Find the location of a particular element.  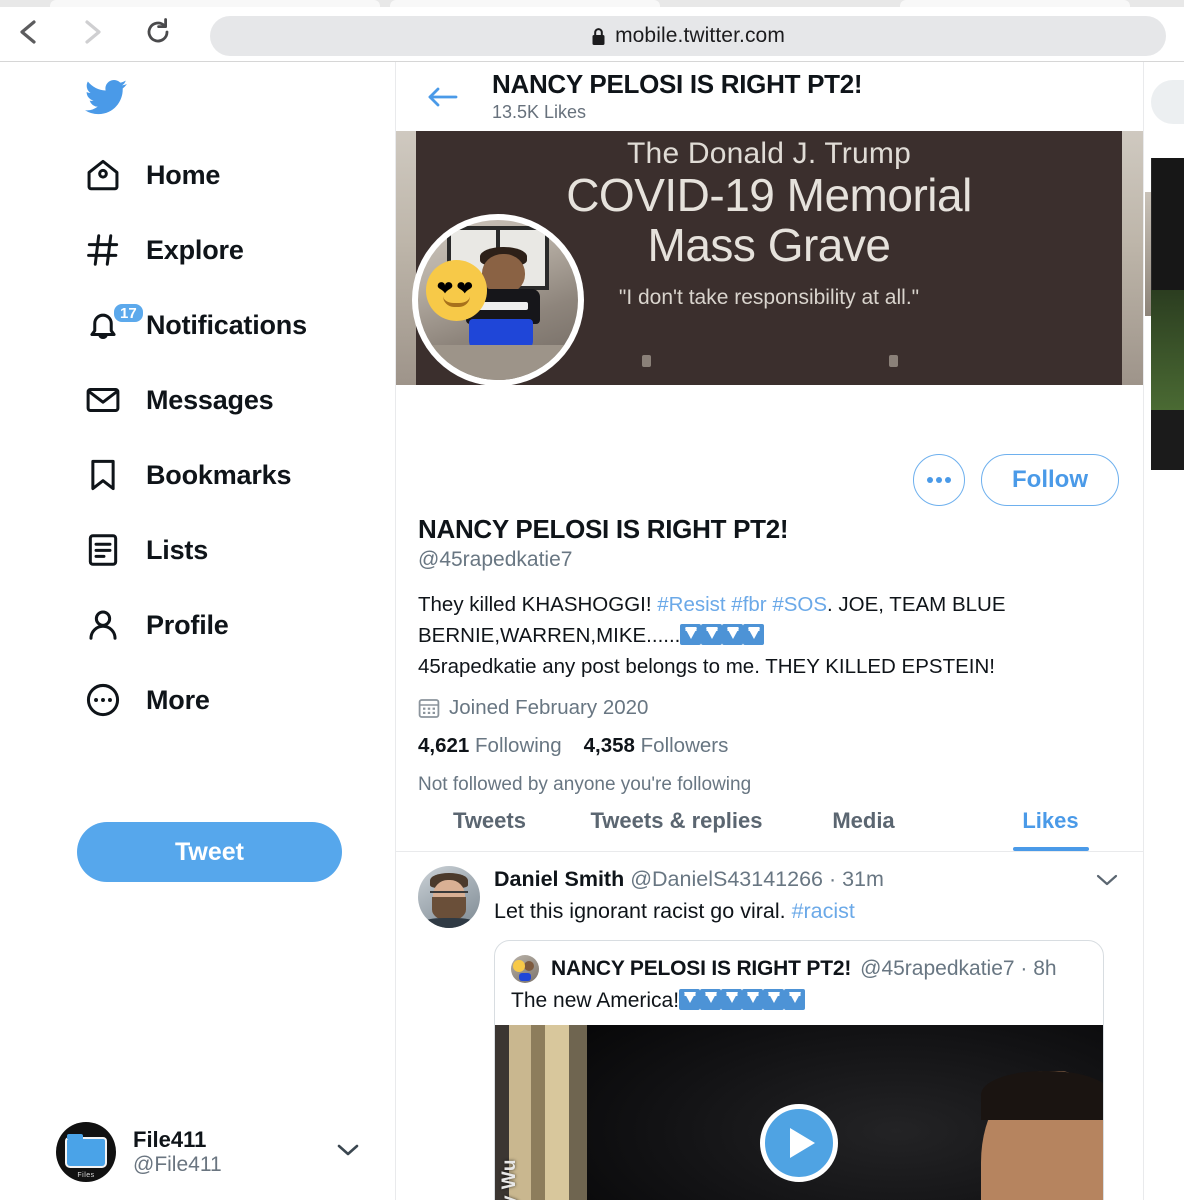

lock-icon is located at coordinates (598, 36).